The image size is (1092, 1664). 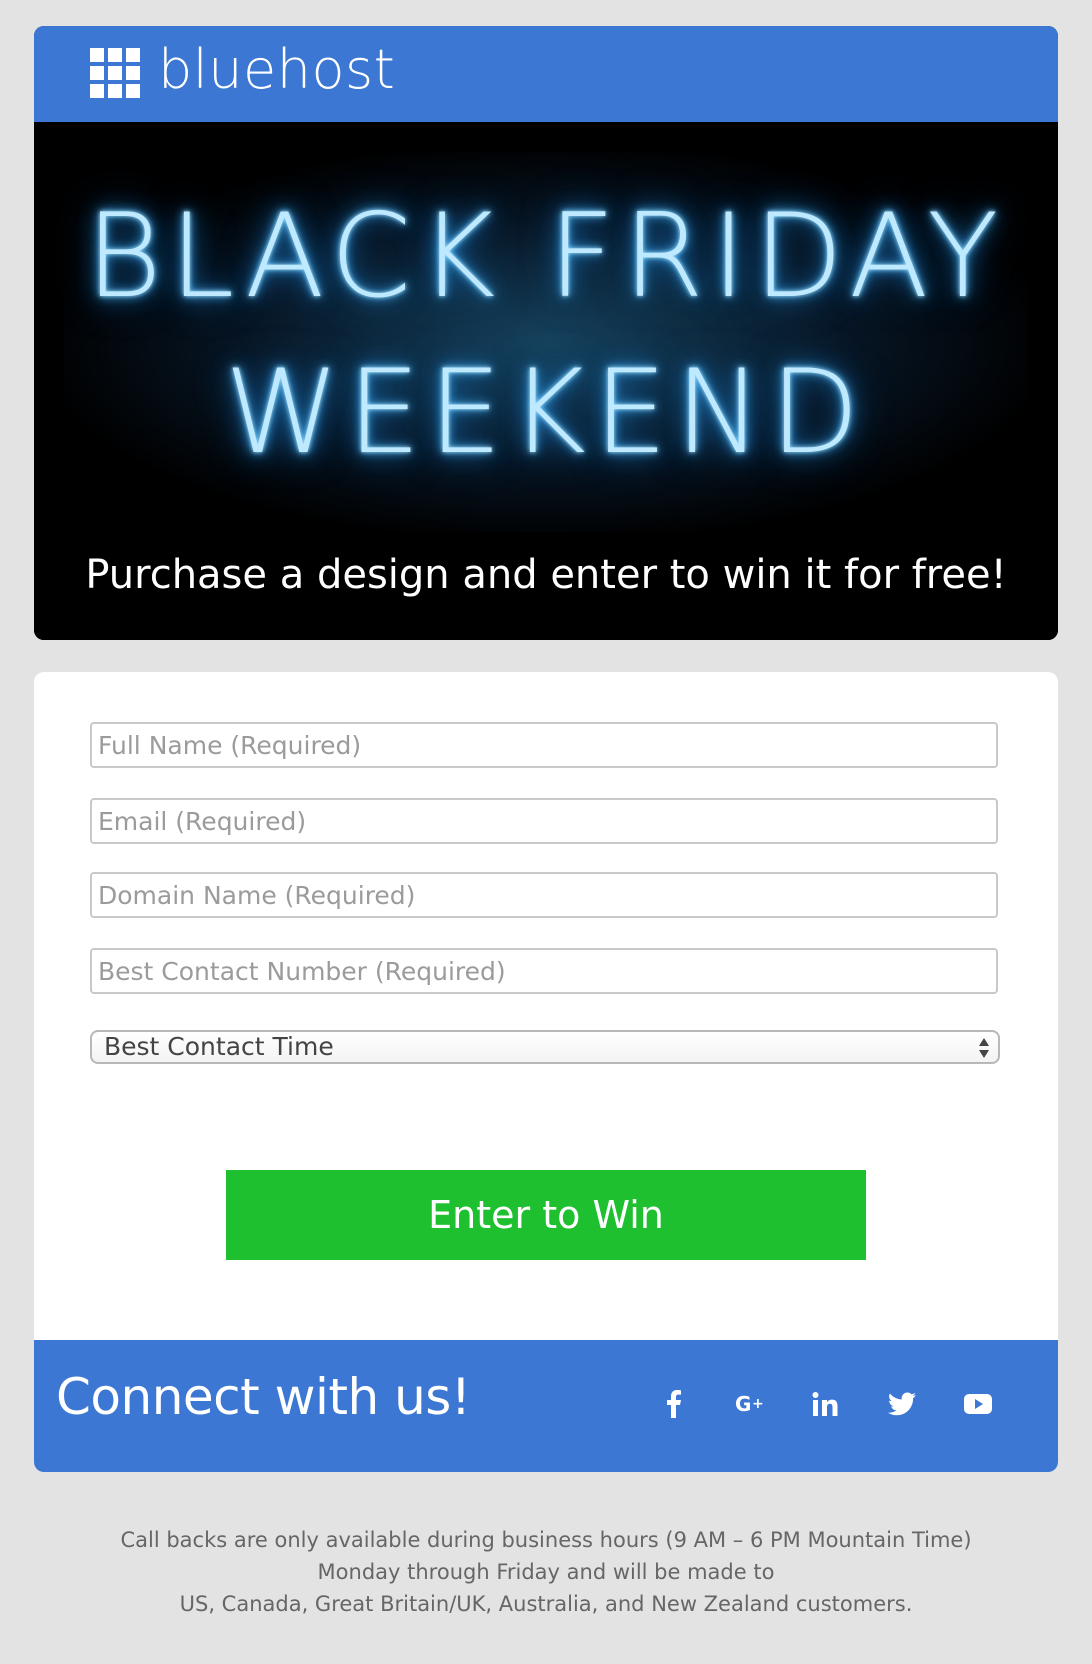 I want to click on brand-header: bluehost, so click(x=546, y=74).